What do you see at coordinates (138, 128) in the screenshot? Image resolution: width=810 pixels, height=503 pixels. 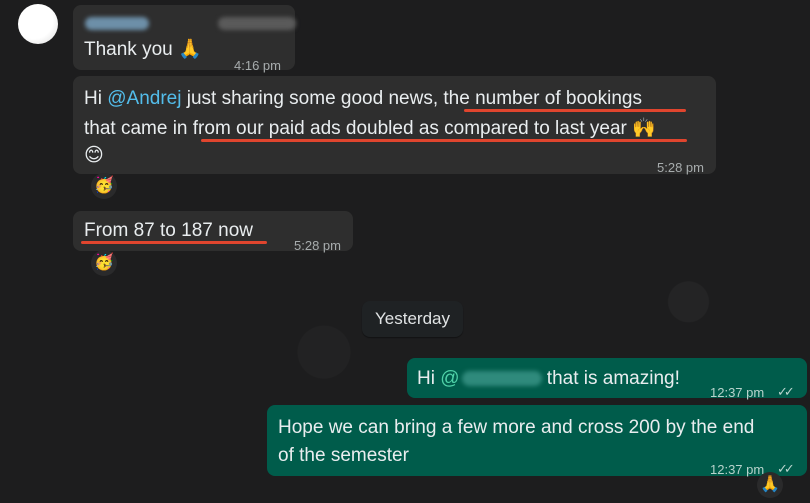 I see `message-text-part: that came in` at bounding box center [138, 128].